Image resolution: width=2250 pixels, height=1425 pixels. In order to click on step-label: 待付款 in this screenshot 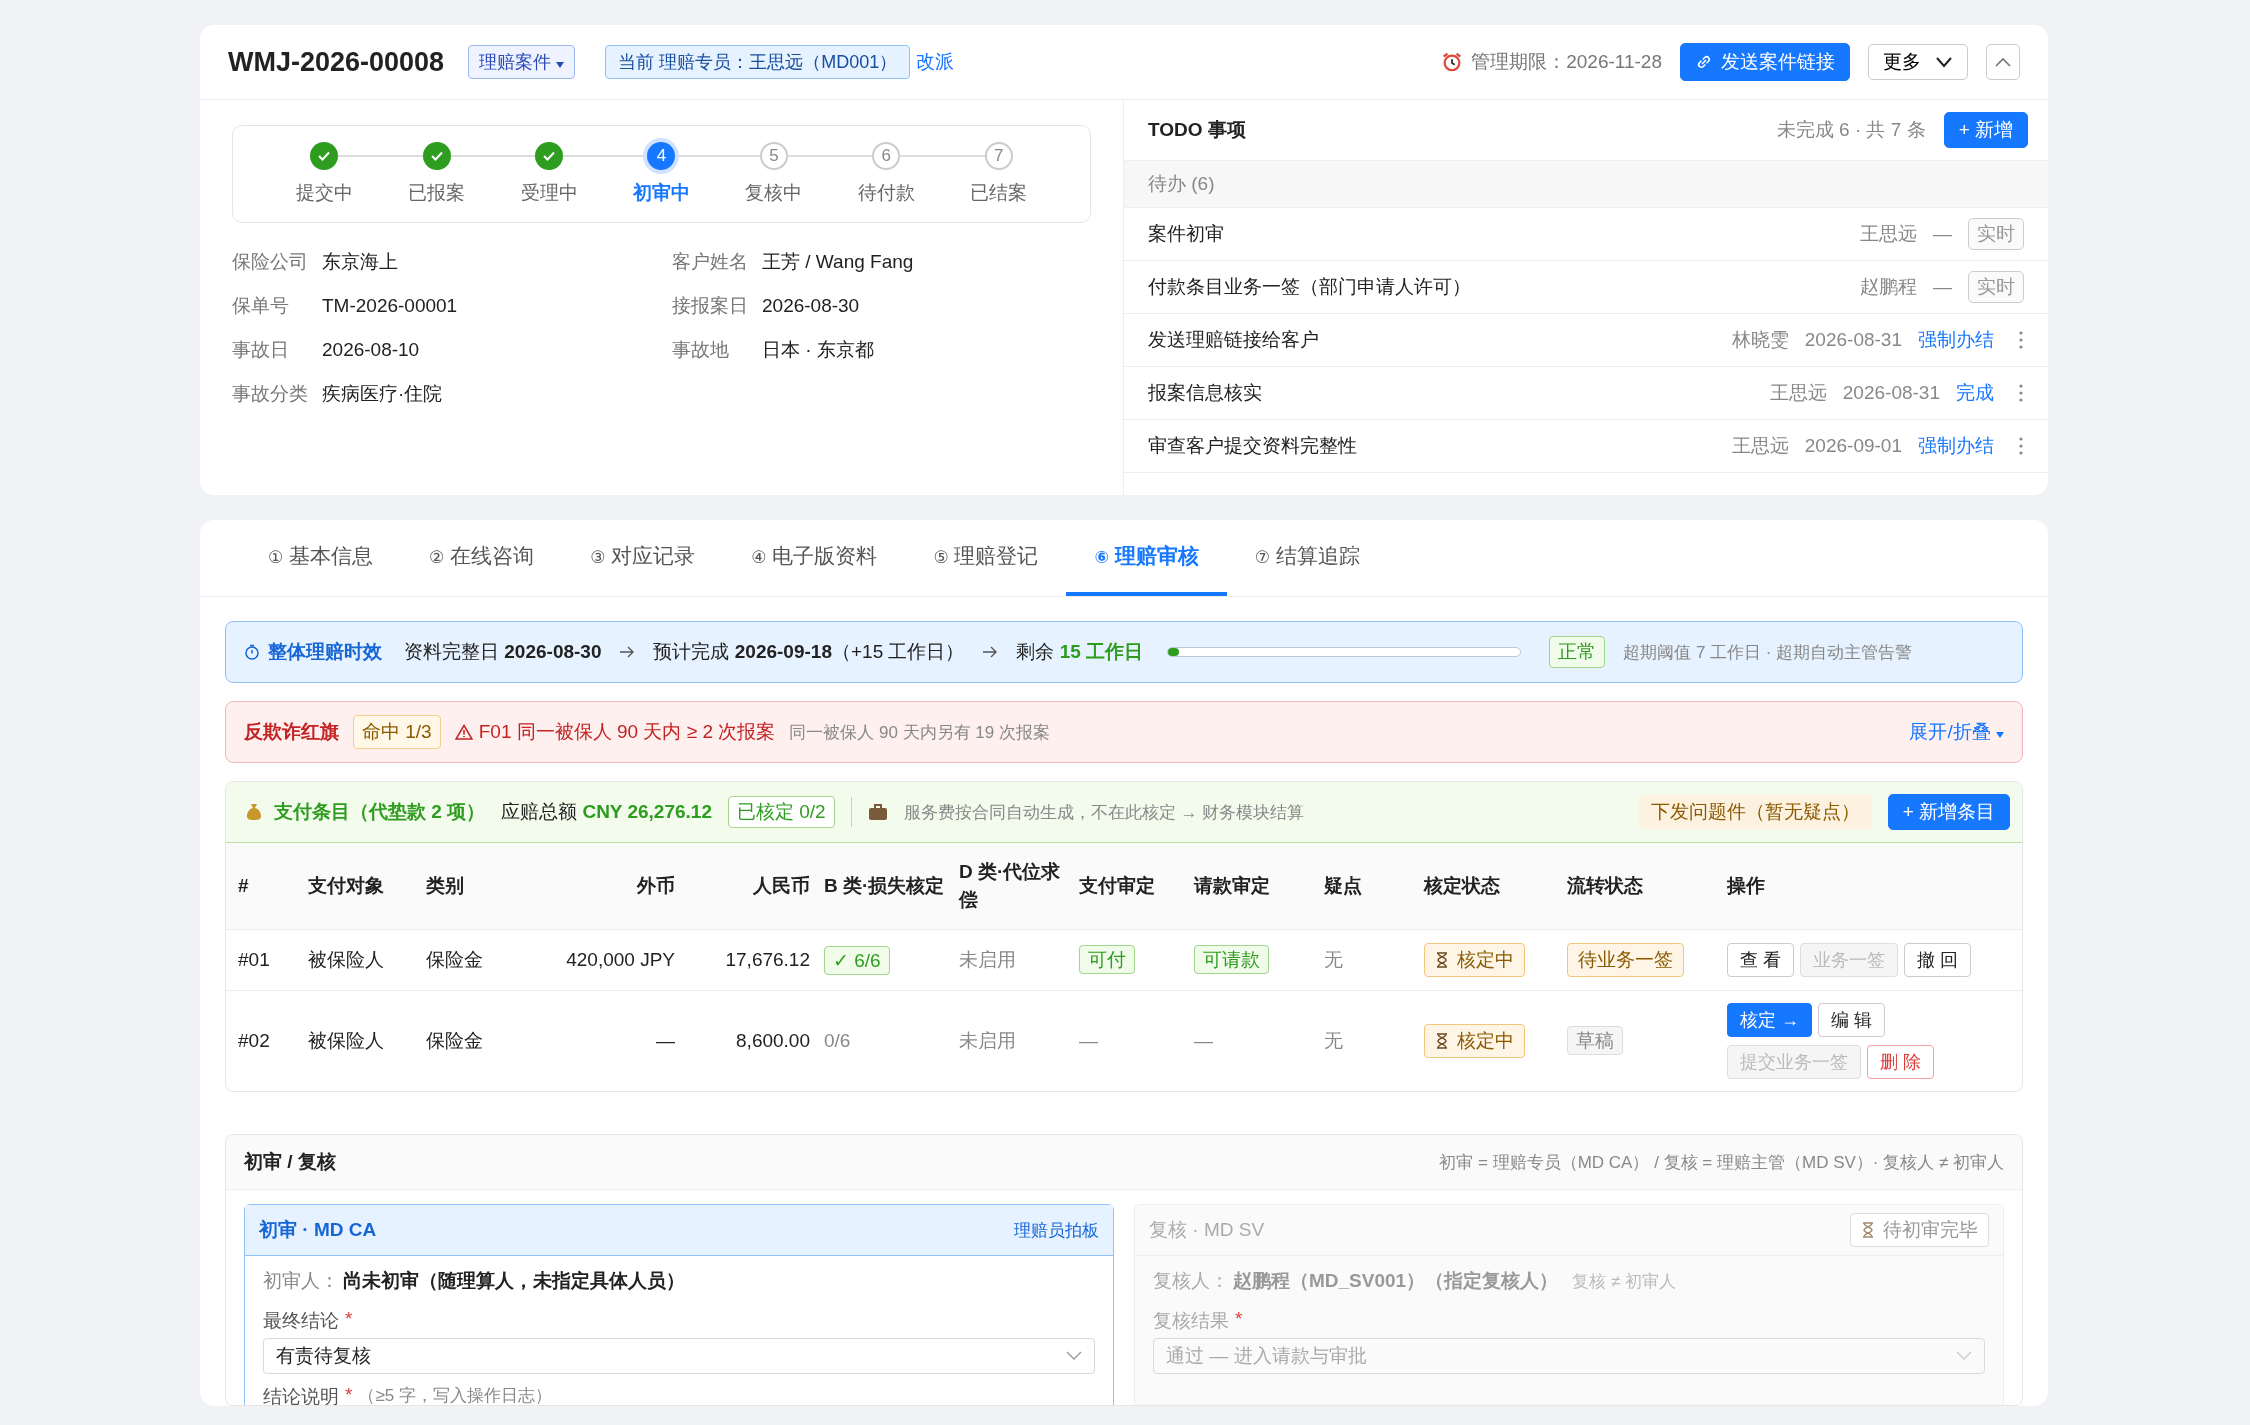, I will do `click(886, 193)`.